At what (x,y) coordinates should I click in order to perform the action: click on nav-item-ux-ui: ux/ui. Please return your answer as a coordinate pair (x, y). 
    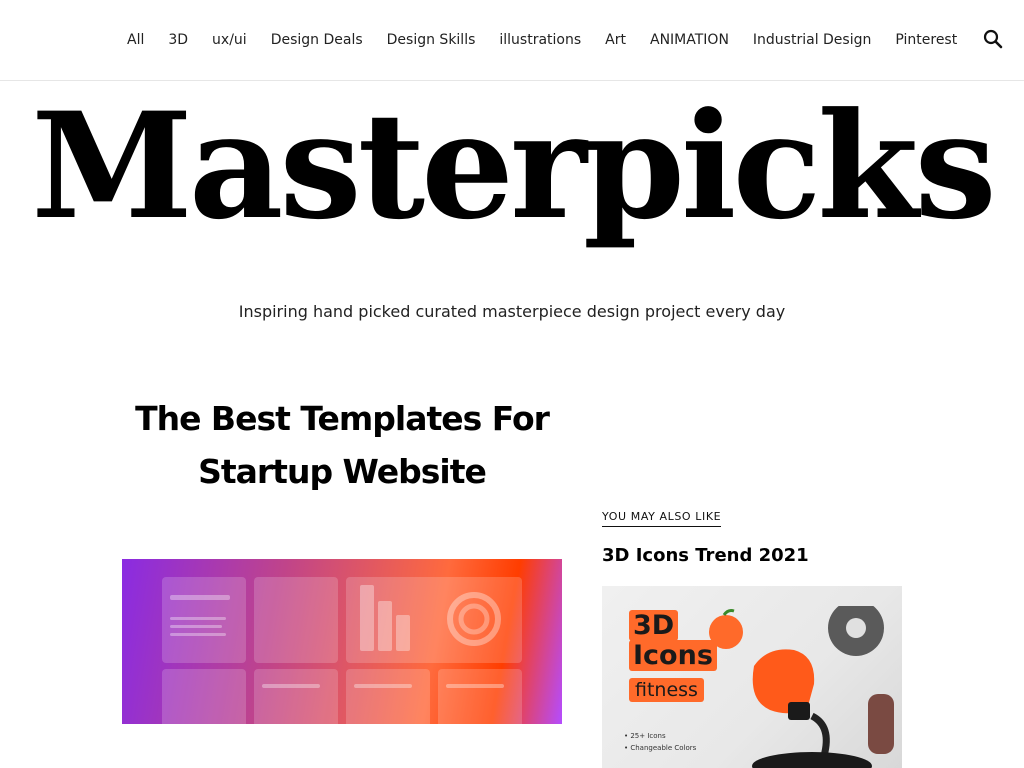
    Looking at the image, I should click on (229, 40).